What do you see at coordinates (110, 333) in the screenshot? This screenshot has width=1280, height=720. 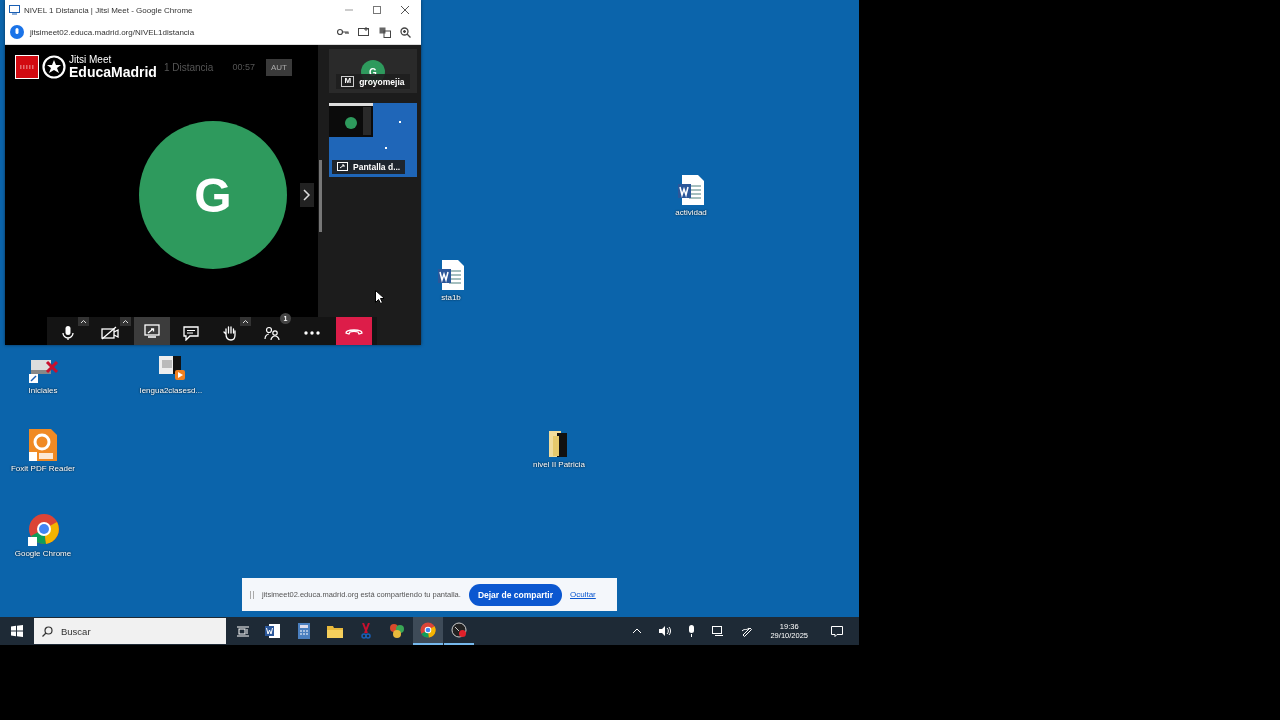 I see `camera-off-icon` at bounding box center [110, 333].